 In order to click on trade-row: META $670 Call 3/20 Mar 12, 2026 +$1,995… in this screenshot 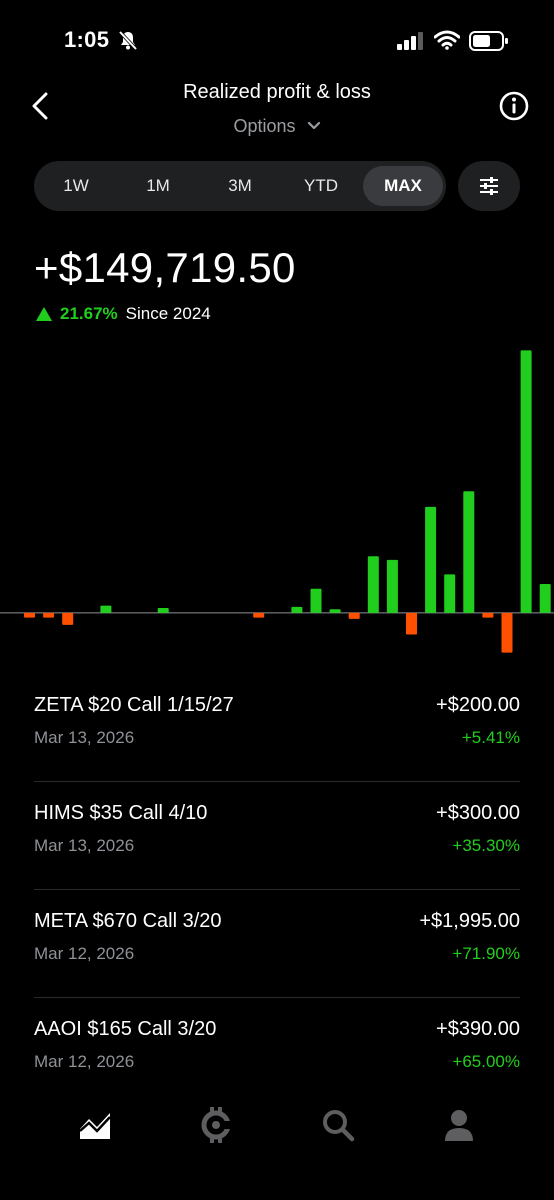, I will do `click(277, 944)`.